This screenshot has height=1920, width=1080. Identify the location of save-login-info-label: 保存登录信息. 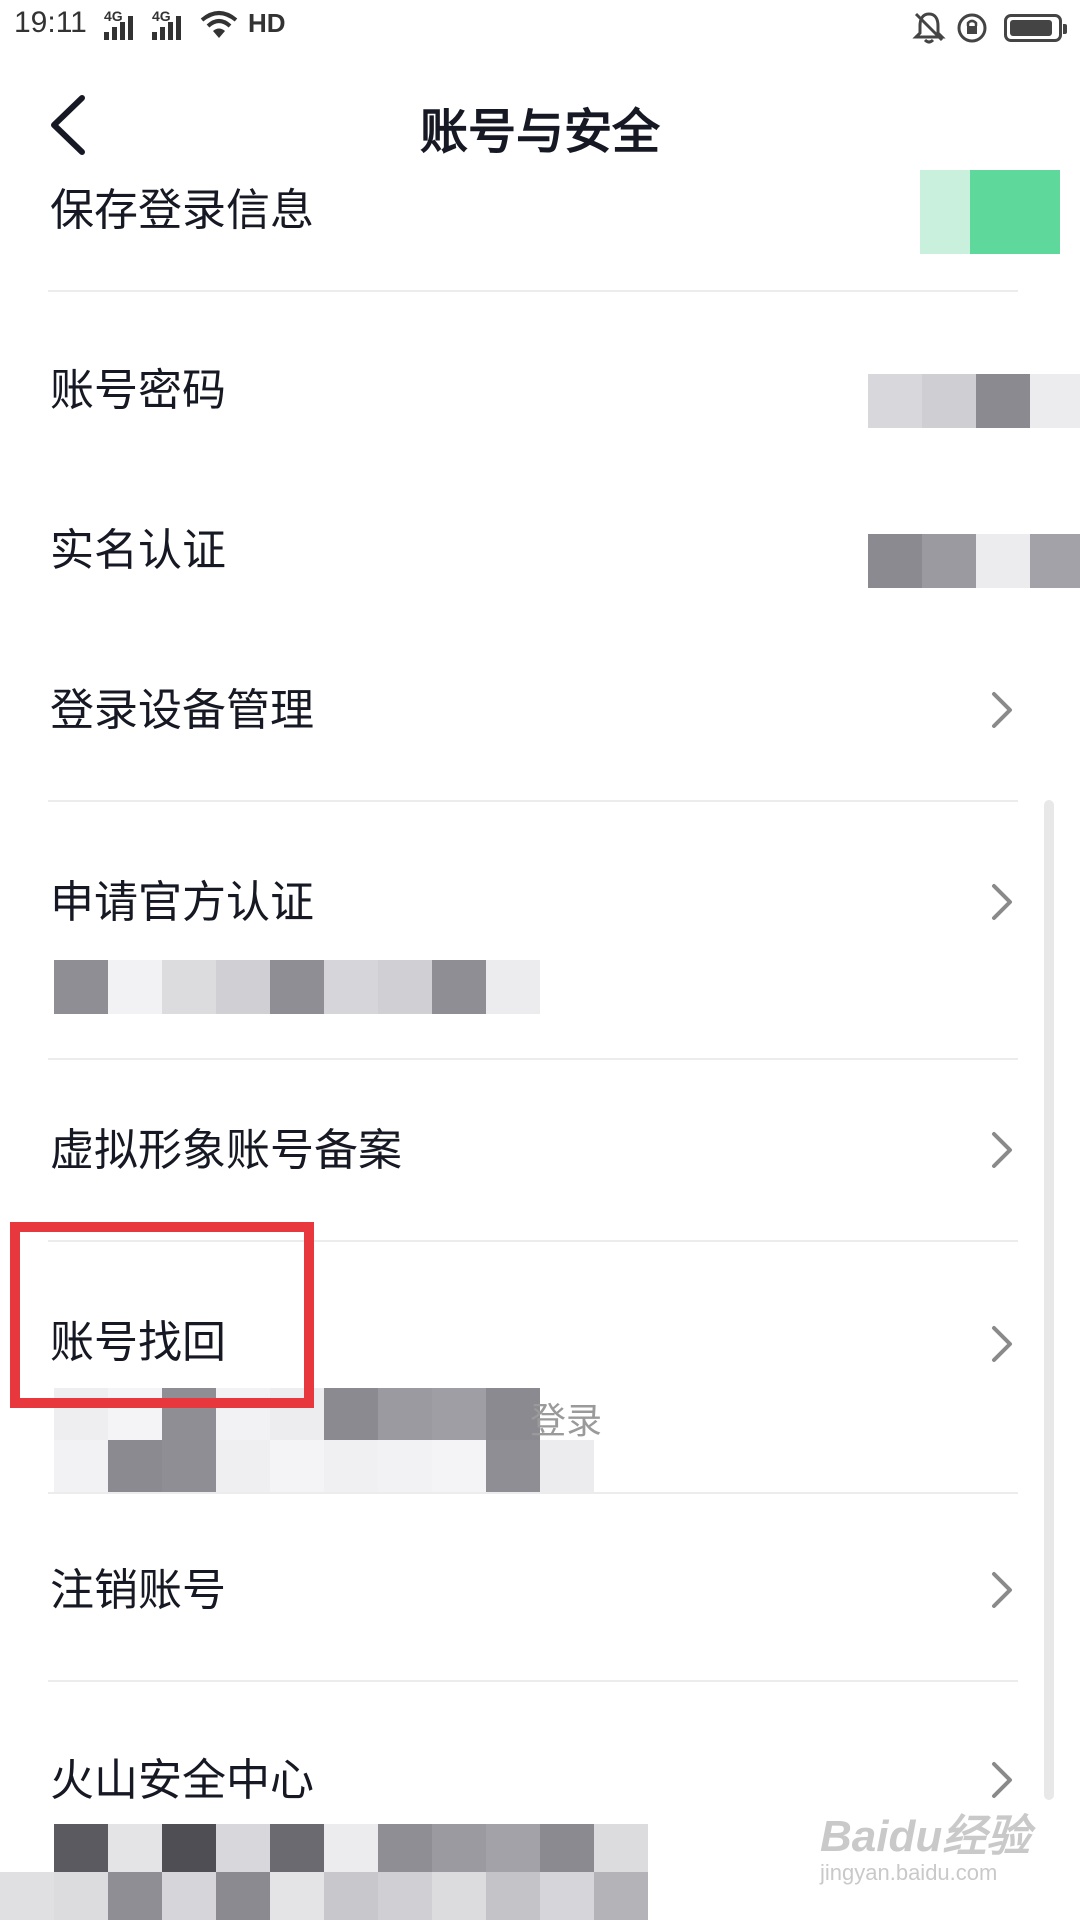
(182, 210).